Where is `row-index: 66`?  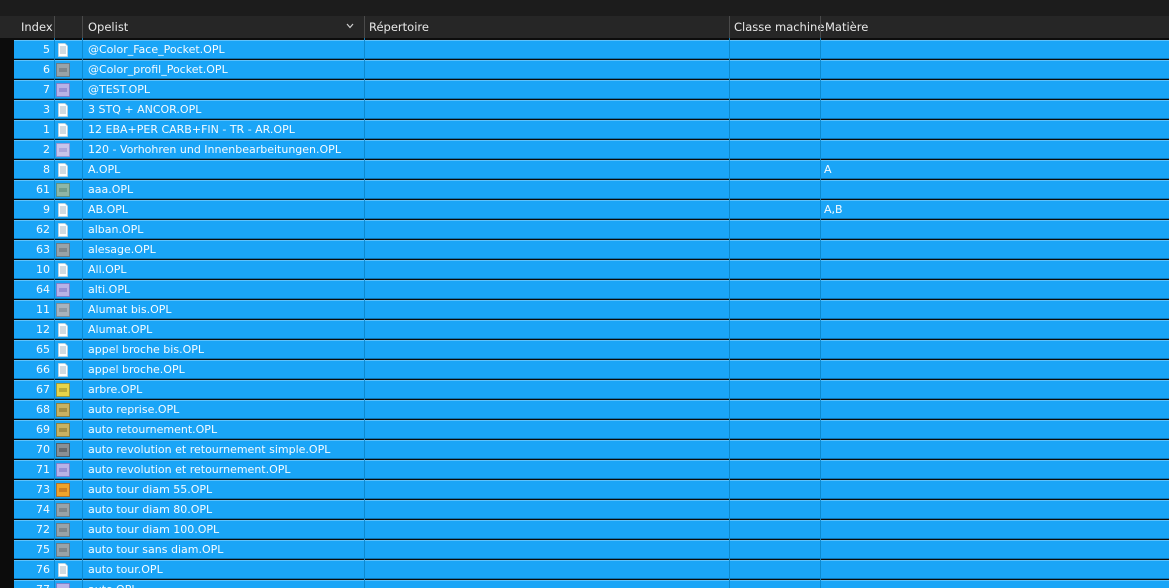
row-index: 66 is located at coordinates (43, 369).